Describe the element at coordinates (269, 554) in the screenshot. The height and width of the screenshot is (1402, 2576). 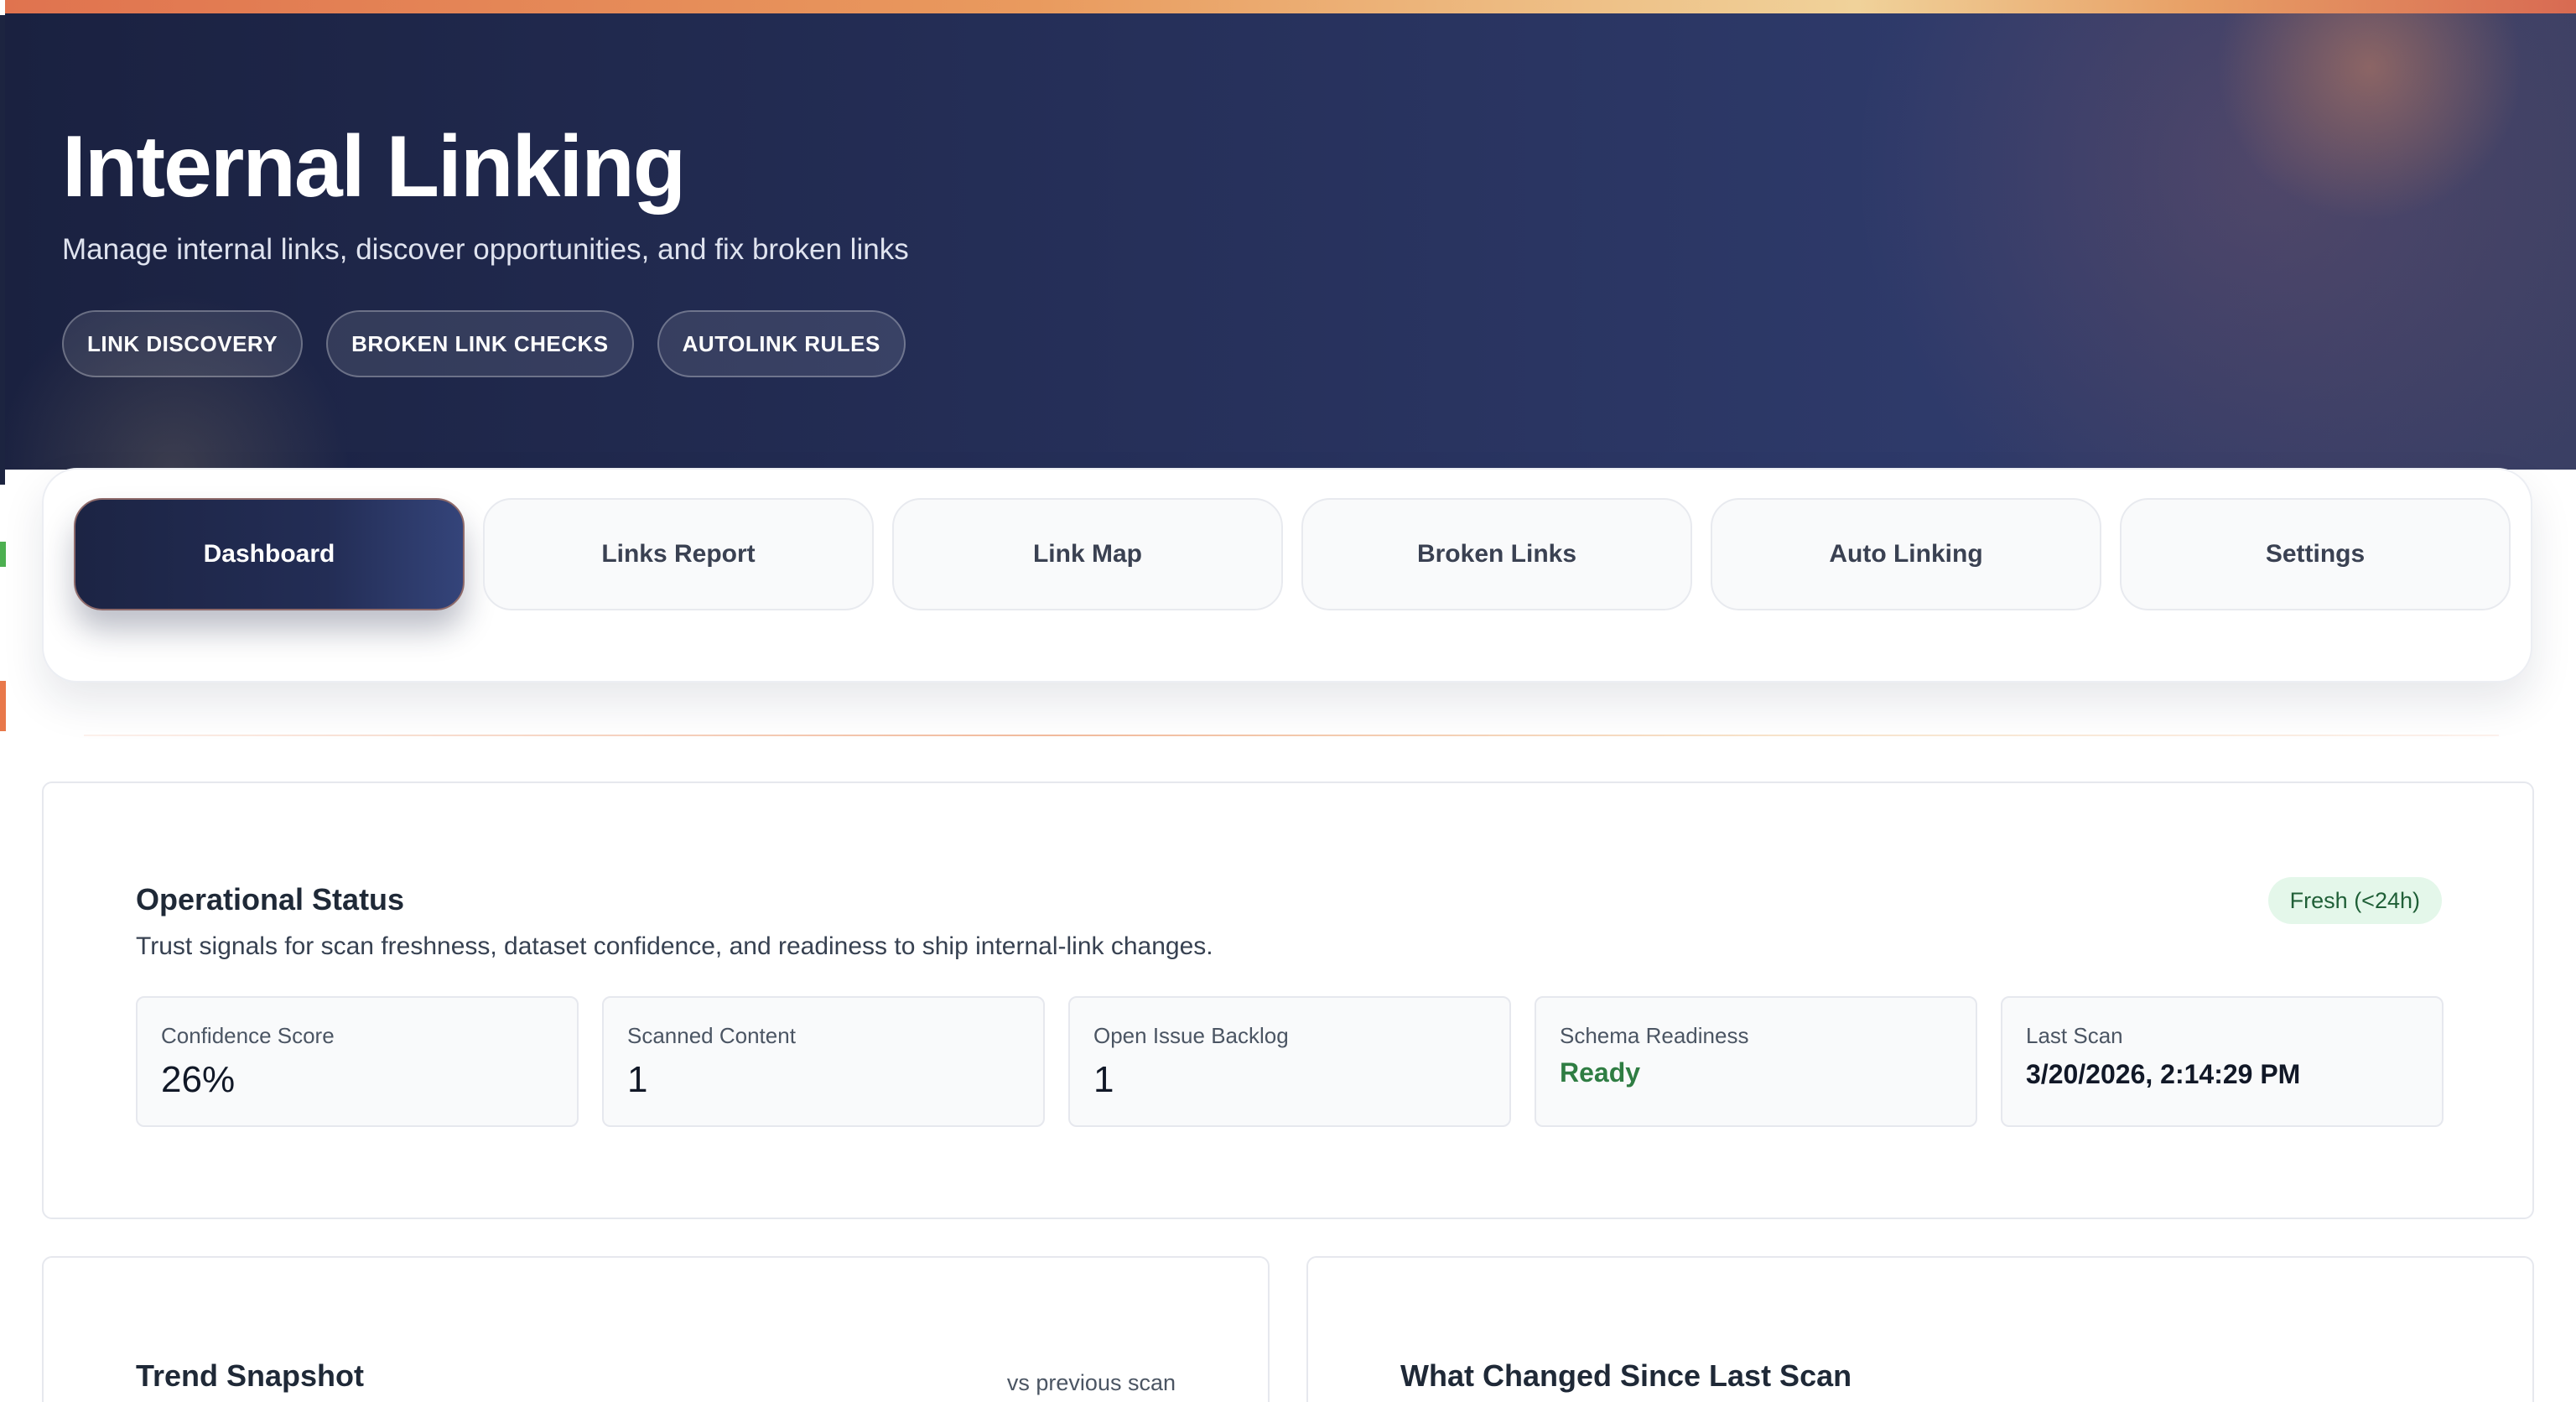
I see `tab-dashboard: Dashboard` at that location.